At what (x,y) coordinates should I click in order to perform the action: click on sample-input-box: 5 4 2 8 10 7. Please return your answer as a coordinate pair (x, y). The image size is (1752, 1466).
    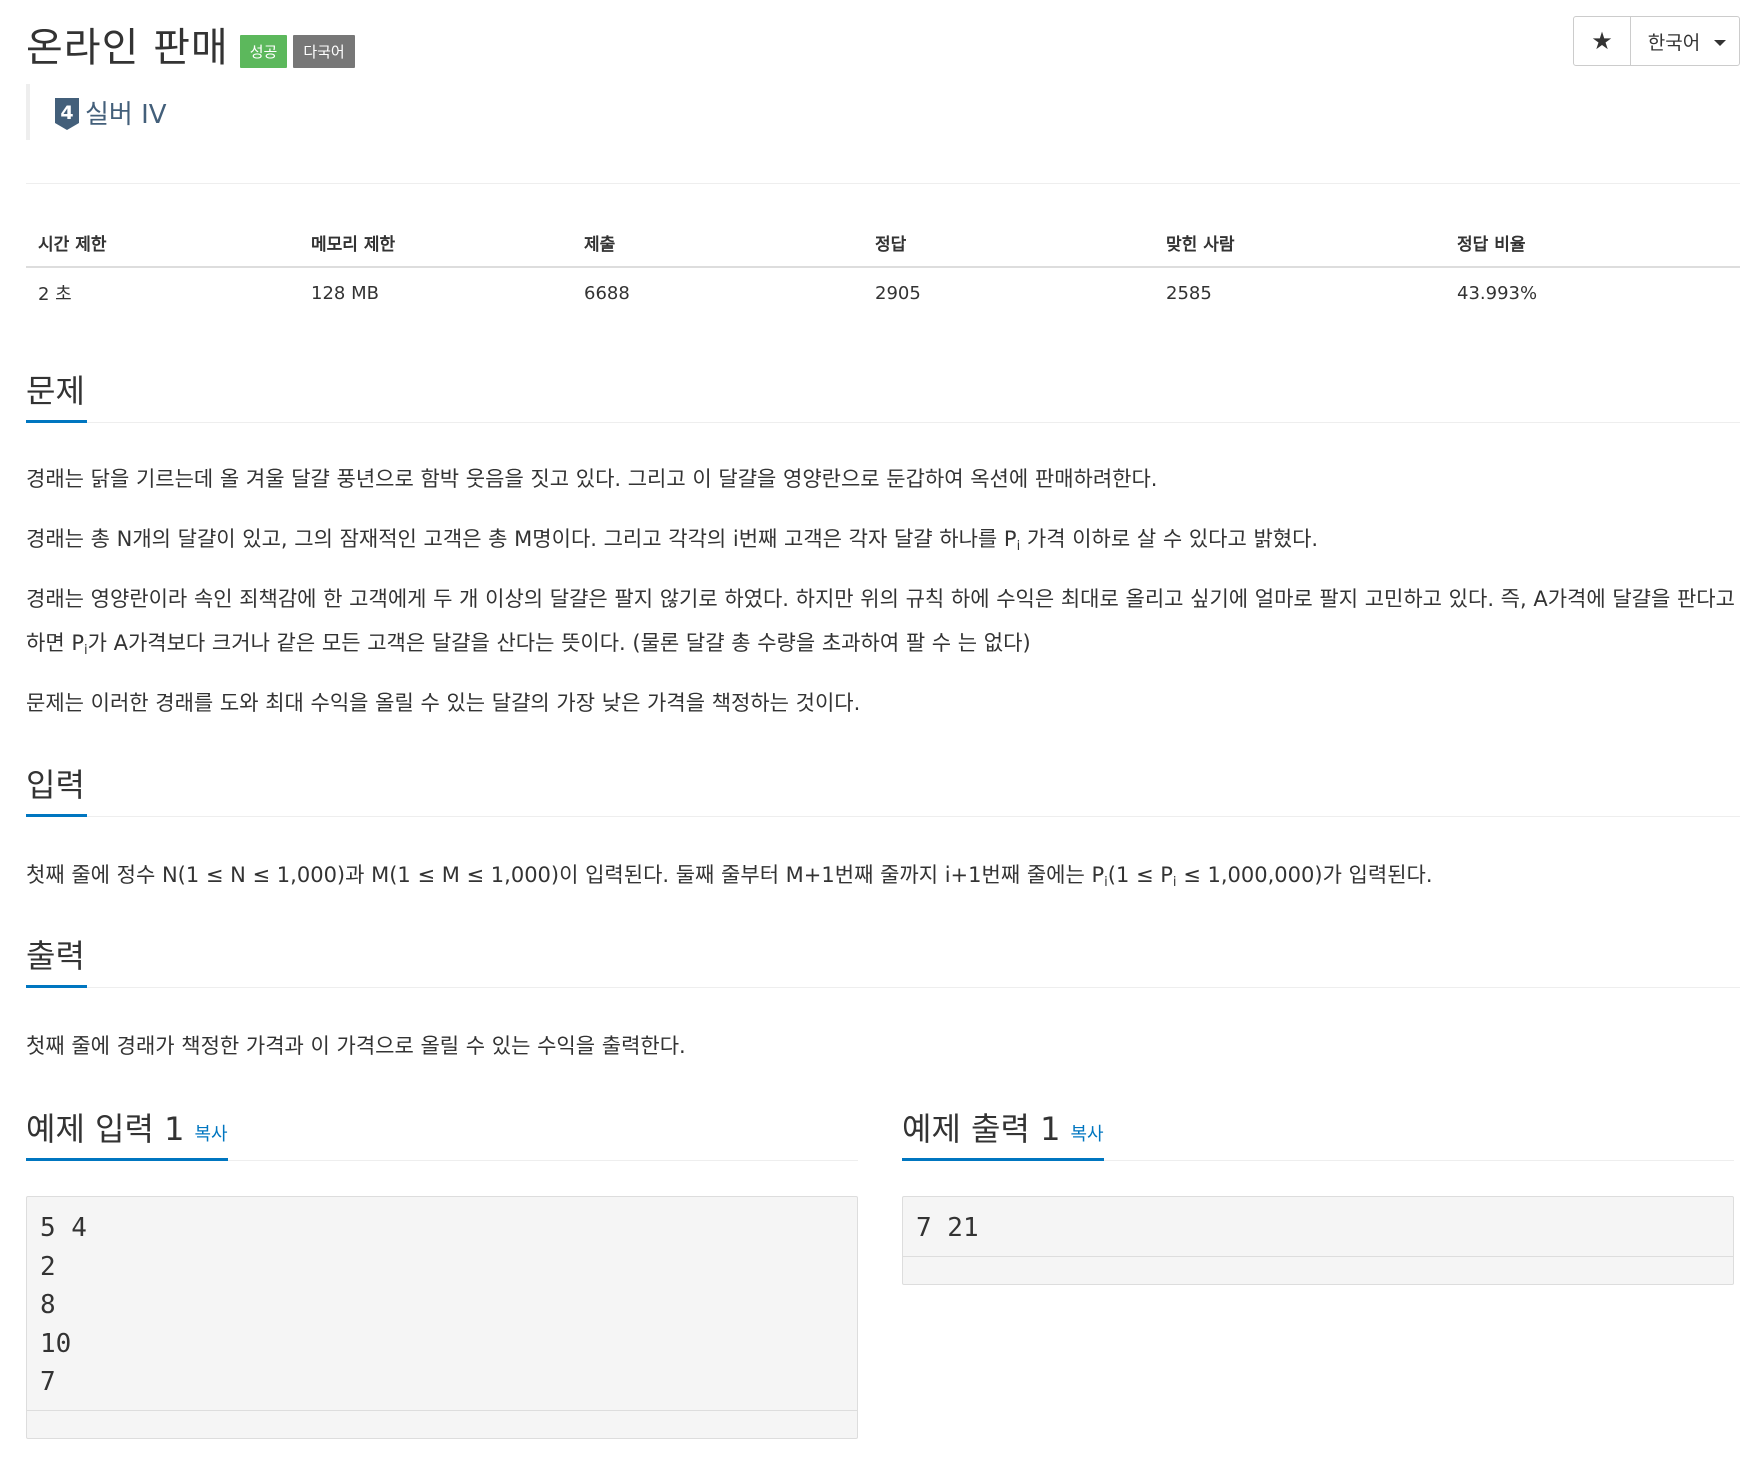
    Looking at the image, I should click on (442, 1317).